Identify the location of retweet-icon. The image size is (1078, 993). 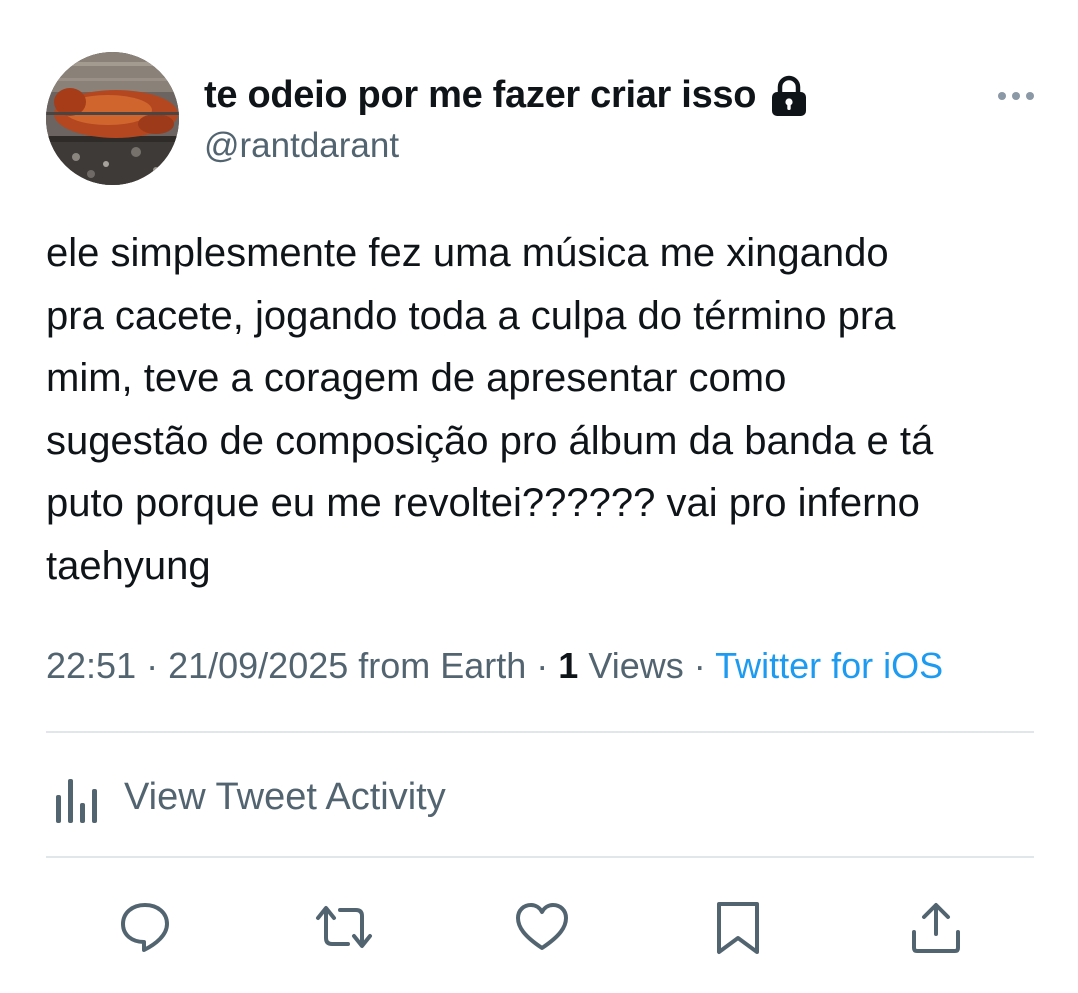
(344, 927).